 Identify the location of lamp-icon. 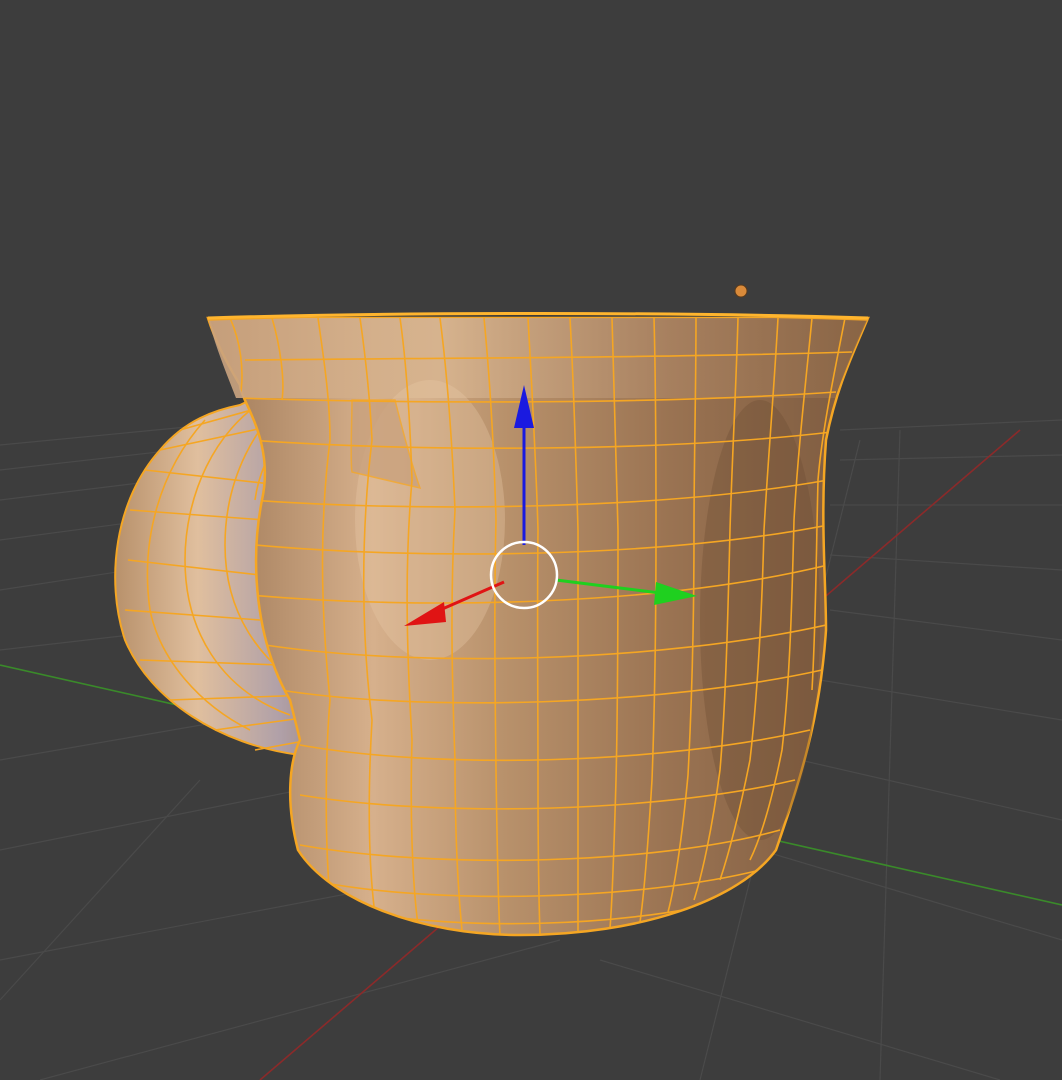
(741, 291).